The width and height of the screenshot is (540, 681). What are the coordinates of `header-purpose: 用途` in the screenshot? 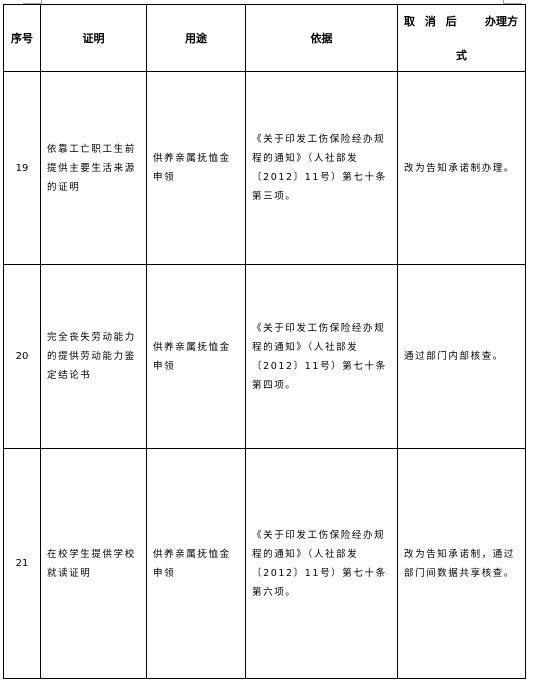 It's located at (196, 38).